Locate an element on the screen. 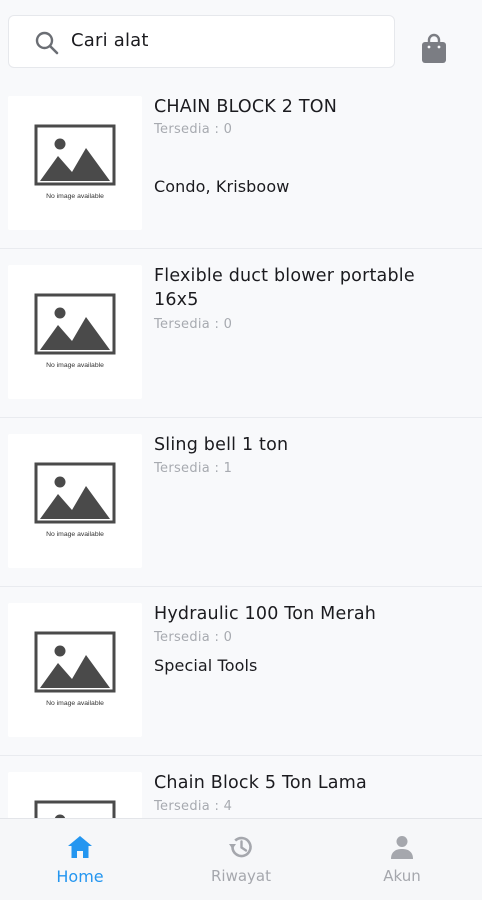 The width and height of the screenshot is (482, 900). search-icon is located at coordinates (47, 43).